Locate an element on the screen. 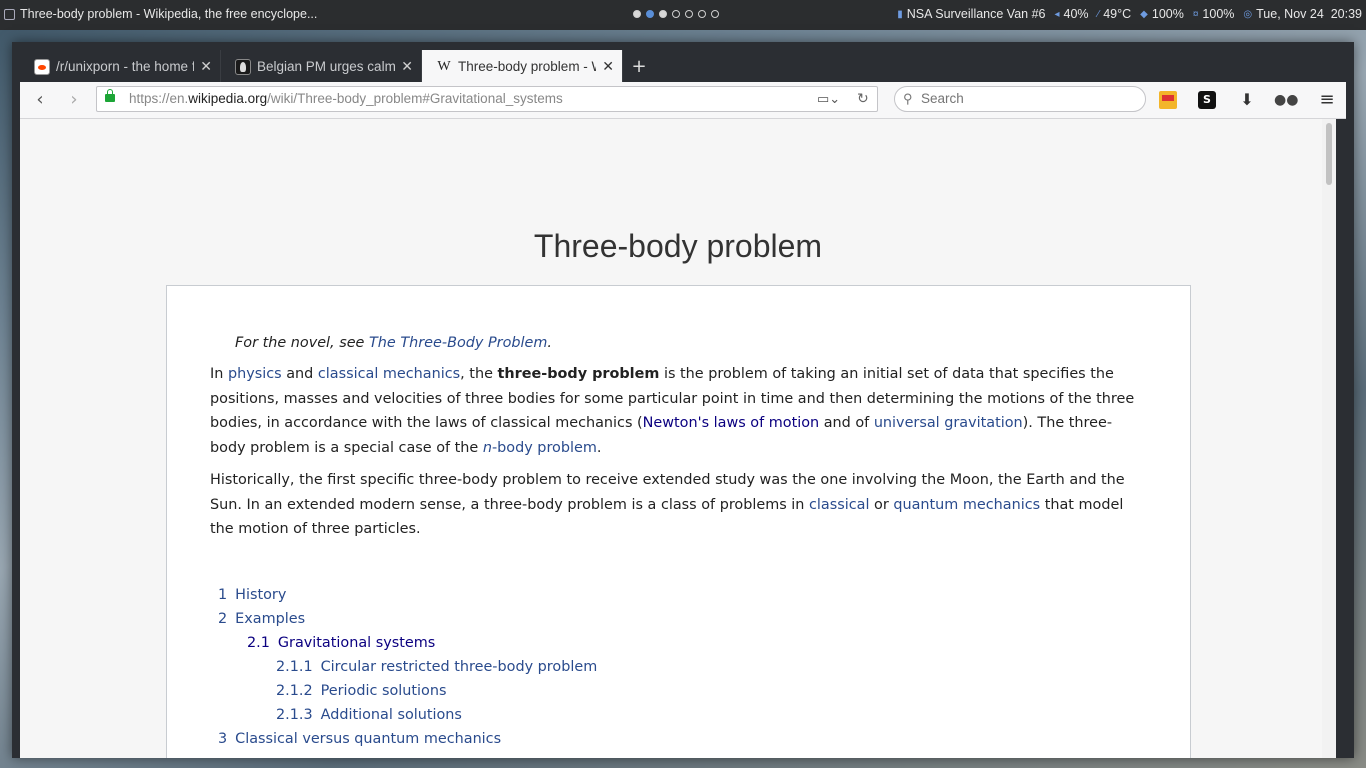 This screenshot has width=1366, height=768. search-box: ⚲ is located at coordinates (1020, 99).